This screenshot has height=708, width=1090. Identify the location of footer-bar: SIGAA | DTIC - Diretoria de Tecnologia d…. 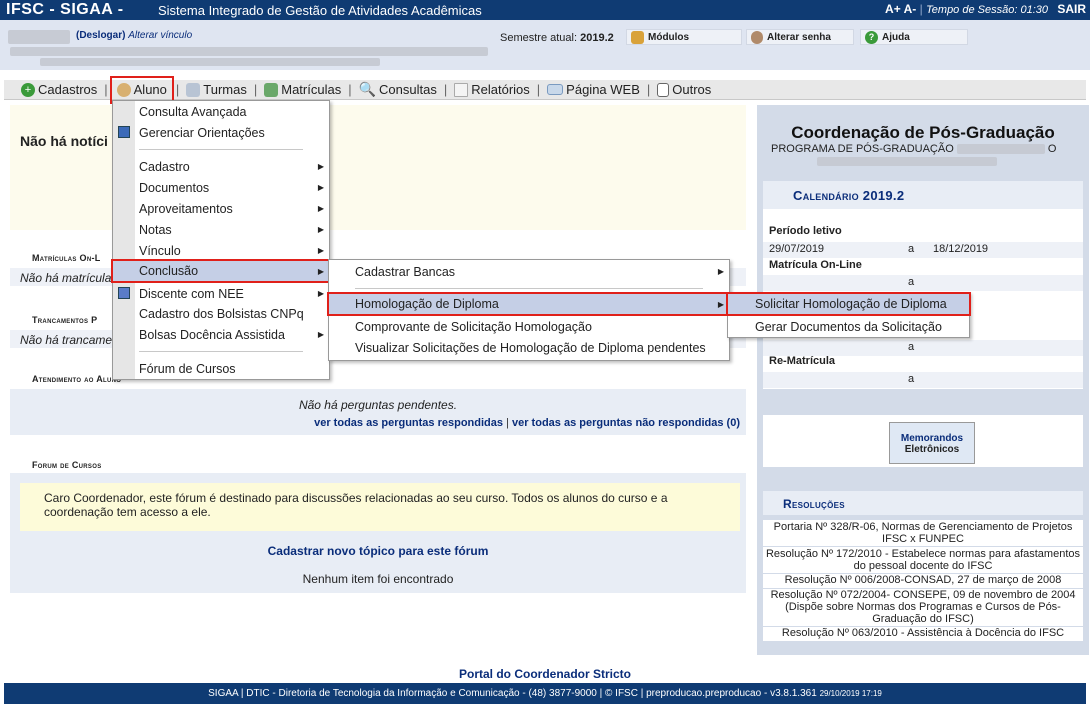
(545, 693).